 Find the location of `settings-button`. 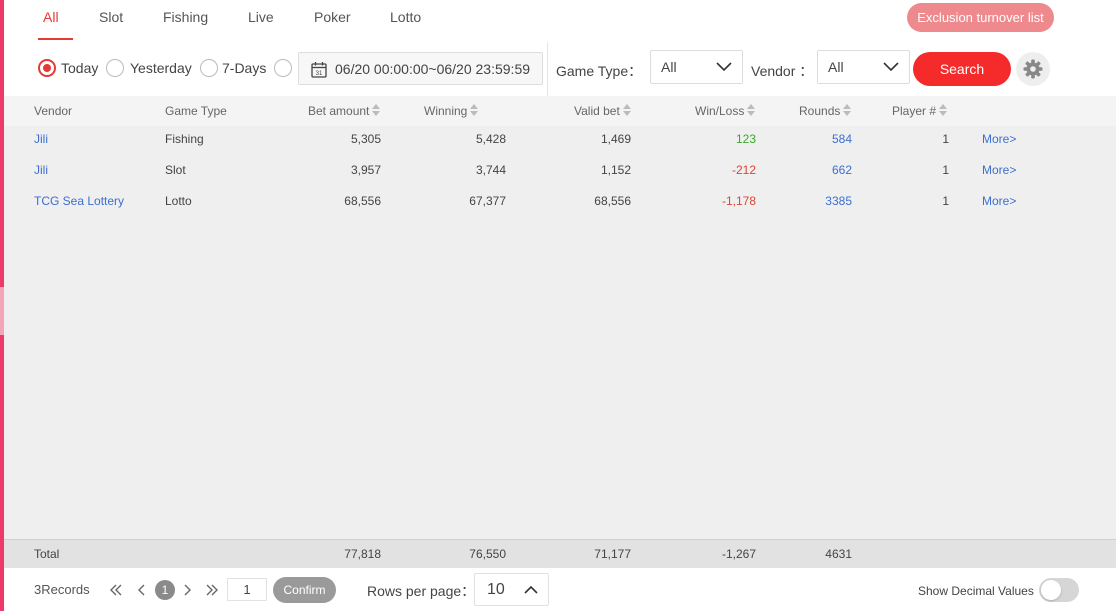

settings-button is located at coordinates (1033, 69).